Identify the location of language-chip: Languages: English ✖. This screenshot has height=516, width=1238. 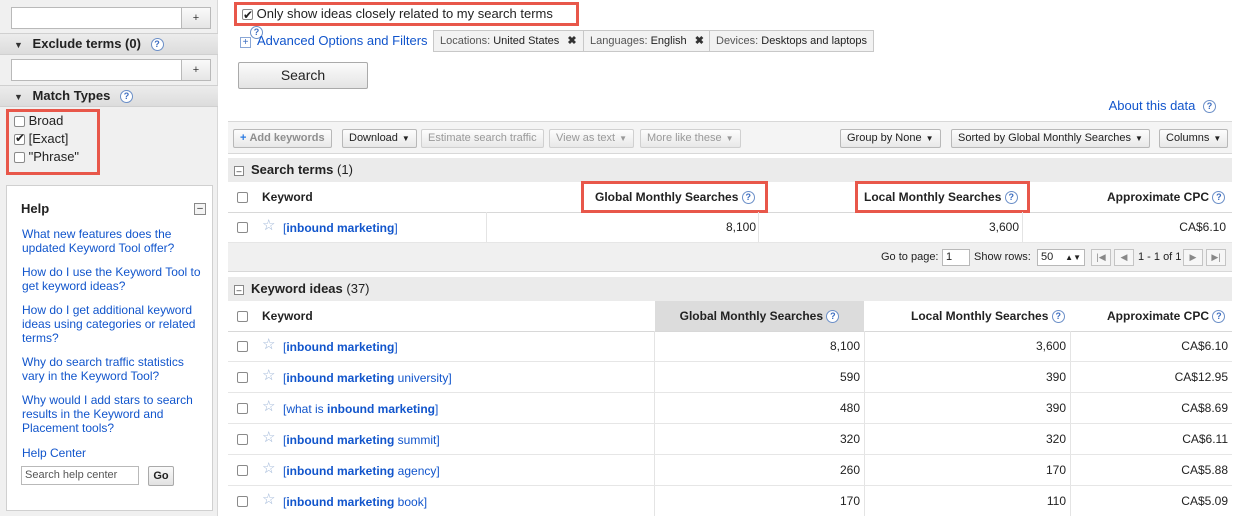
(647, 41).